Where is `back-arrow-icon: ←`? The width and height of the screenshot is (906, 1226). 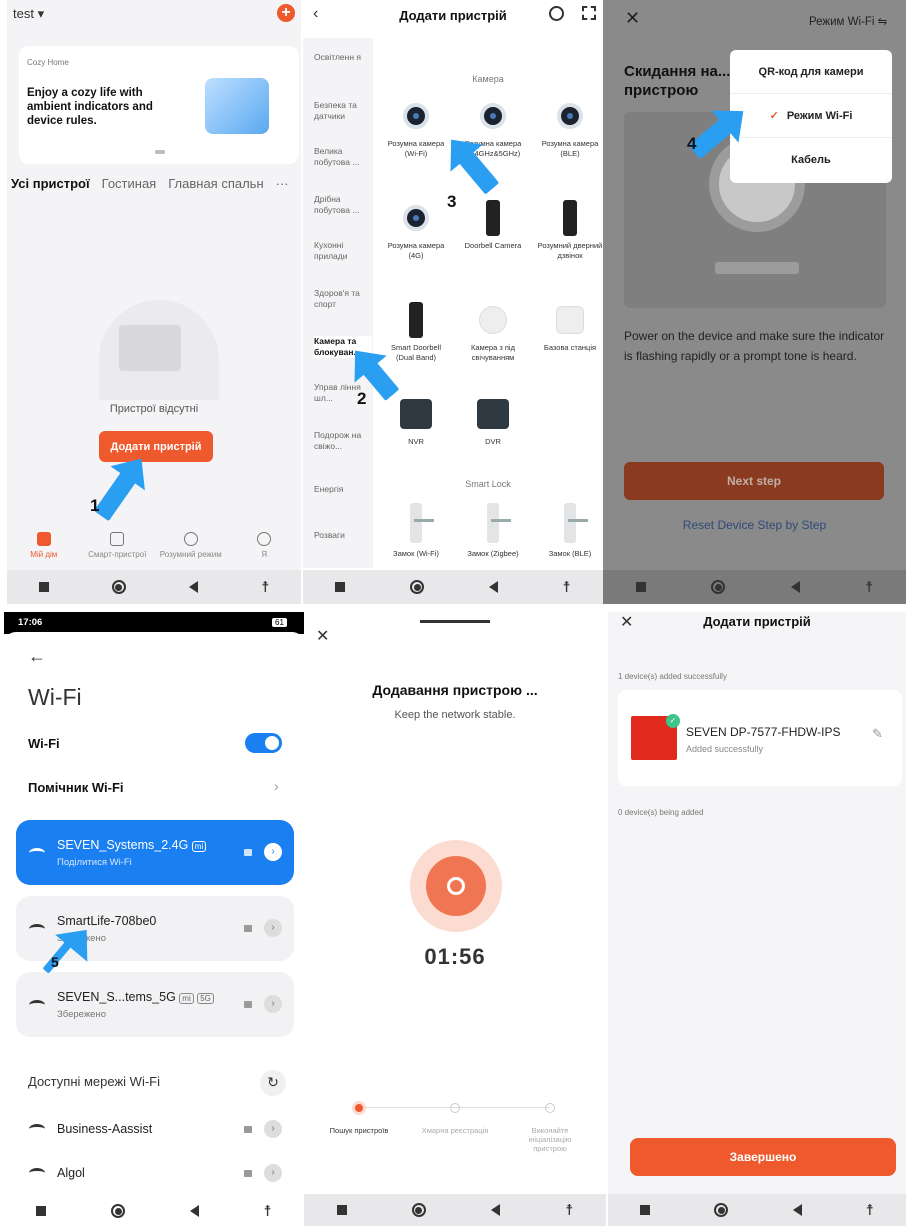
back-arrow-icon: ← is located at coordinates (37, 656).